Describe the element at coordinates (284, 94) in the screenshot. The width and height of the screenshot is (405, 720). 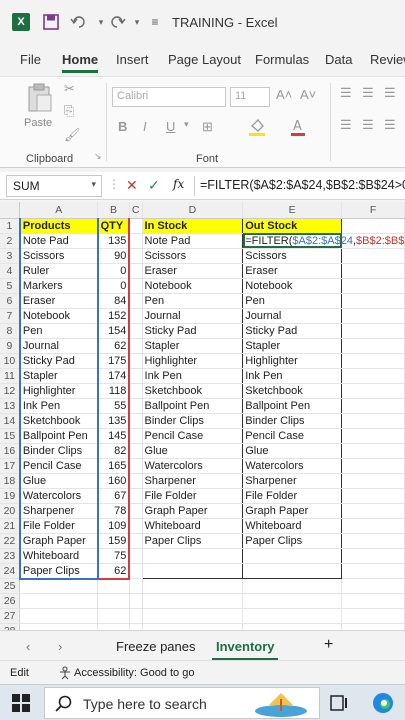
I see `increase-font-size-icon: A˄` at that location.